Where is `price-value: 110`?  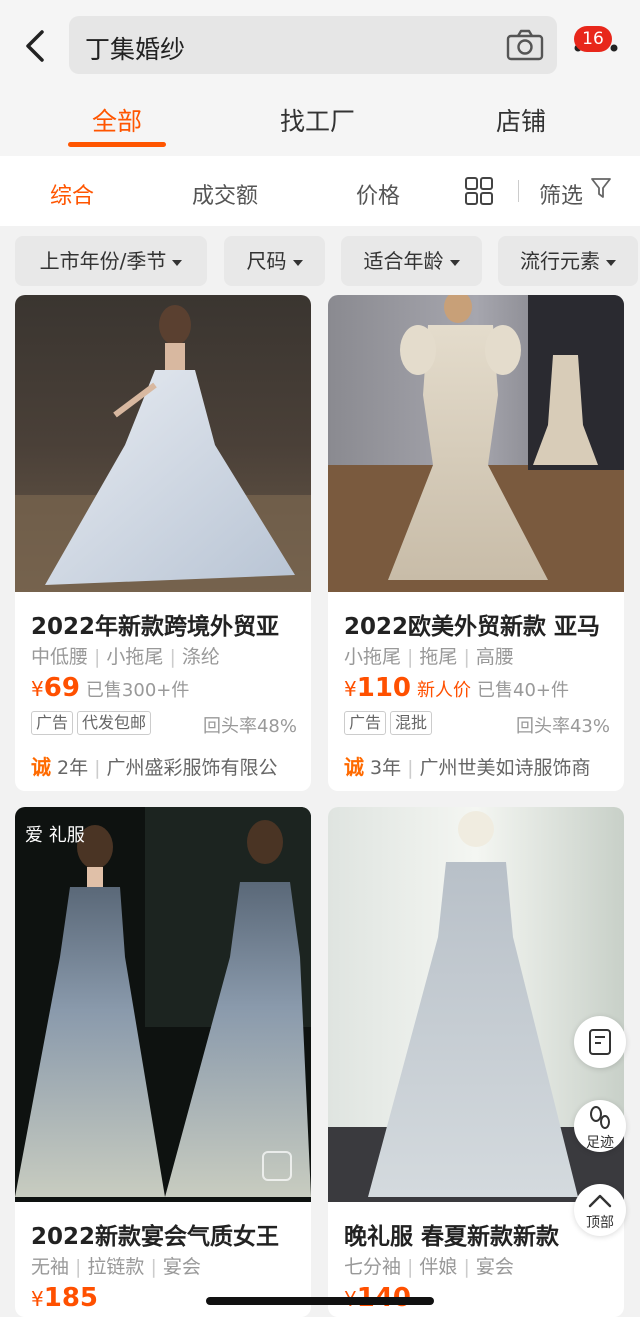 price-value: 110 is located at coordinates (384, 688).